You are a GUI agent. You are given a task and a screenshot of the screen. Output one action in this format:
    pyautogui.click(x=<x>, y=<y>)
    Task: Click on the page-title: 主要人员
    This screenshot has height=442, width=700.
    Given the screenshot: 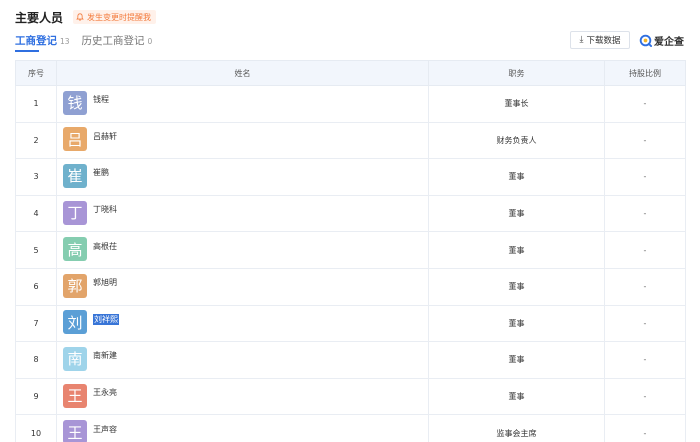 What is the action you would take?
    pyautogui.click(x=39, y=17)
    